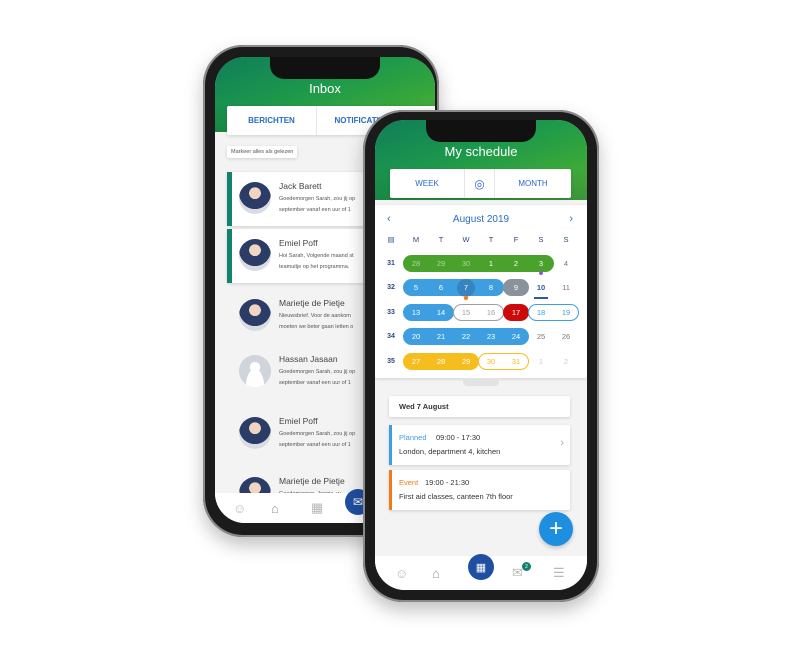 This screenshot has width=800, height=660. What do you see at coordinates (481, 382) in the screenshot?
I see `drag-handle` at bounding box center [481, 382].